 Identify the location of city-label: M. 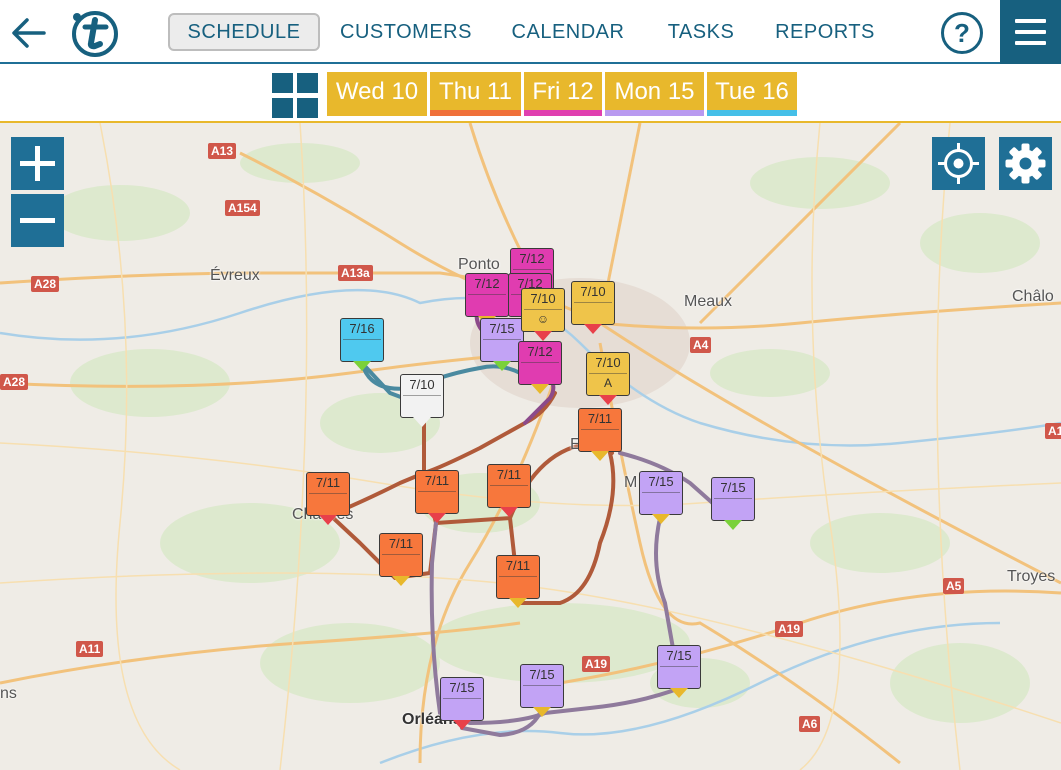
(631, 482).